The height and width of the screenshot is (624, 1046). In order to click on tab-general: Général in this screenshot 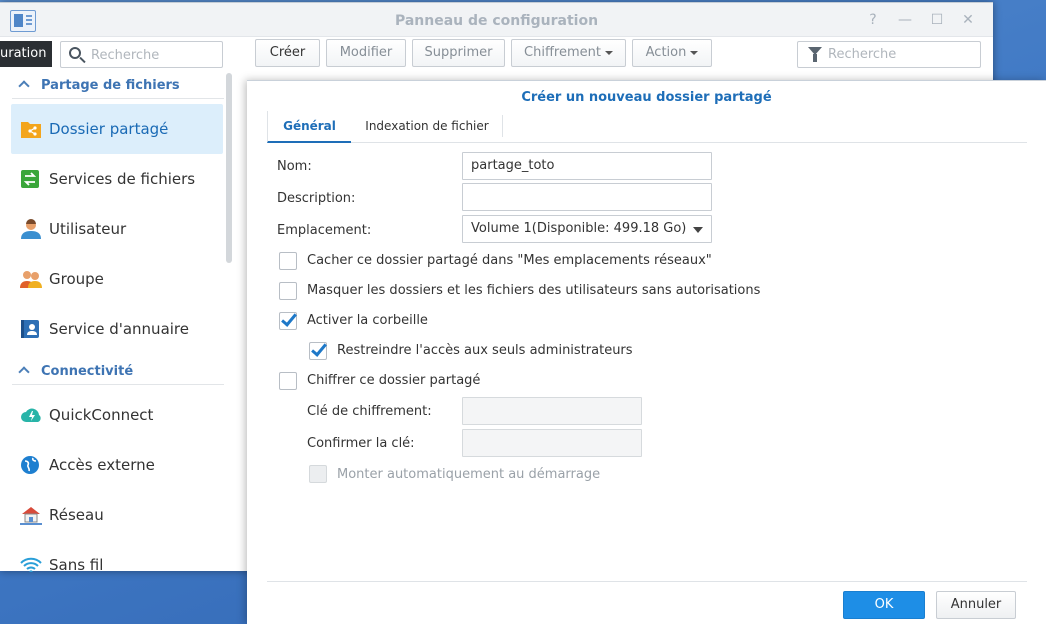, I will do `click(309, 127)`.